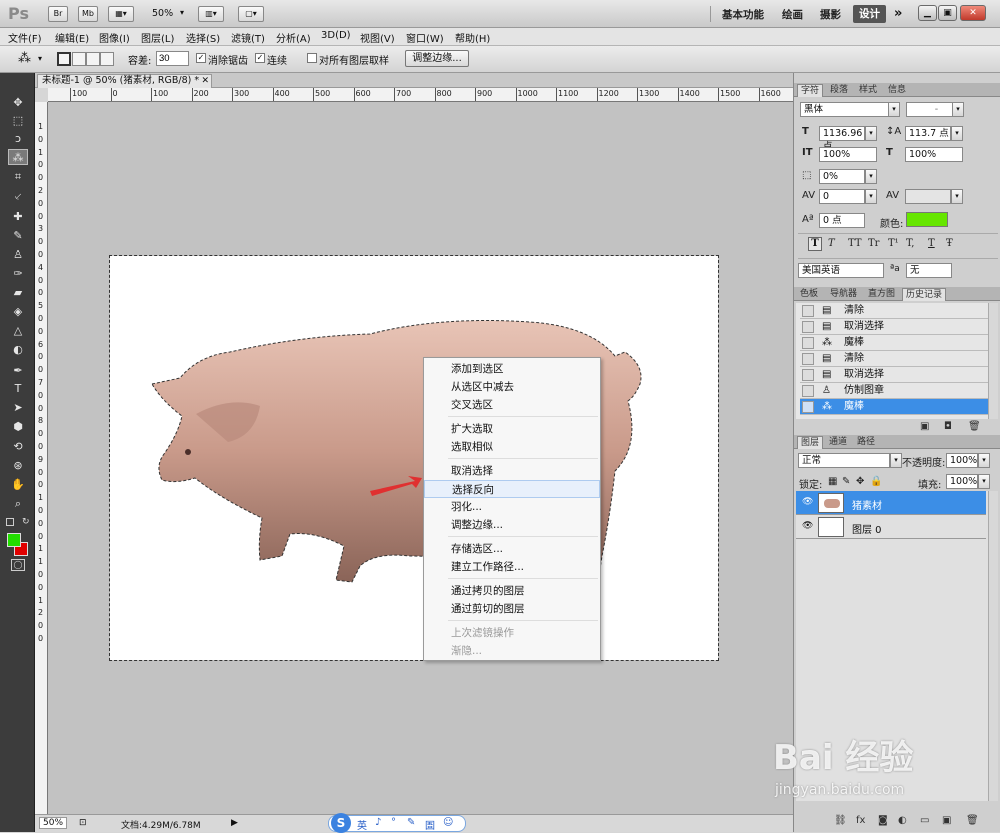 The height and width of the screenshot is (833, 1000). I want to click on ime-lang: 英, so click(362, 824).